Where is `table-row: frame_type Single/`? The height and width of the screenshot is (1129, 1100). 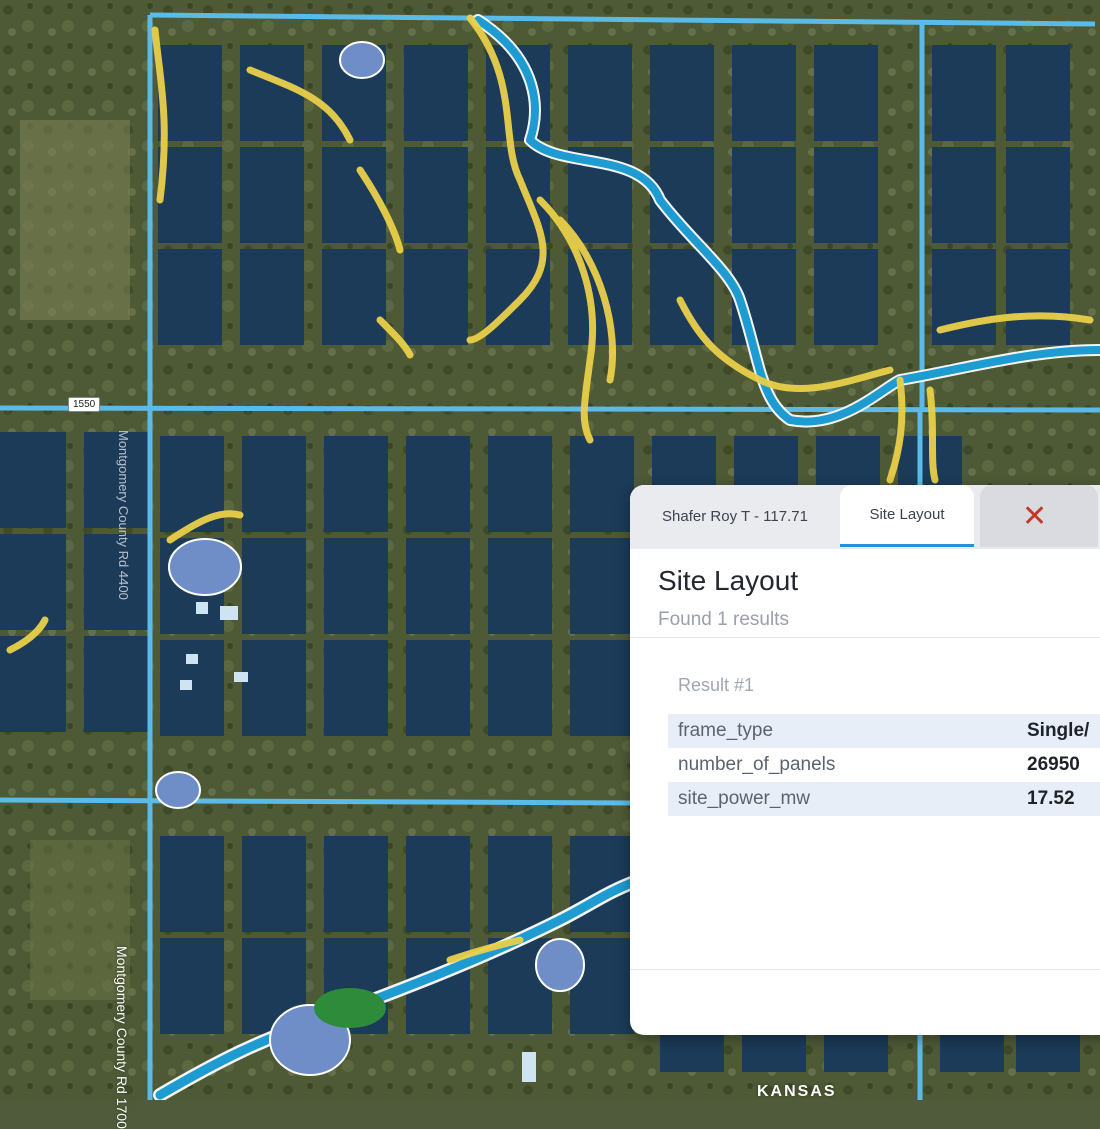
table-row: frame_type Single/ is located at coordinates (884, 731).